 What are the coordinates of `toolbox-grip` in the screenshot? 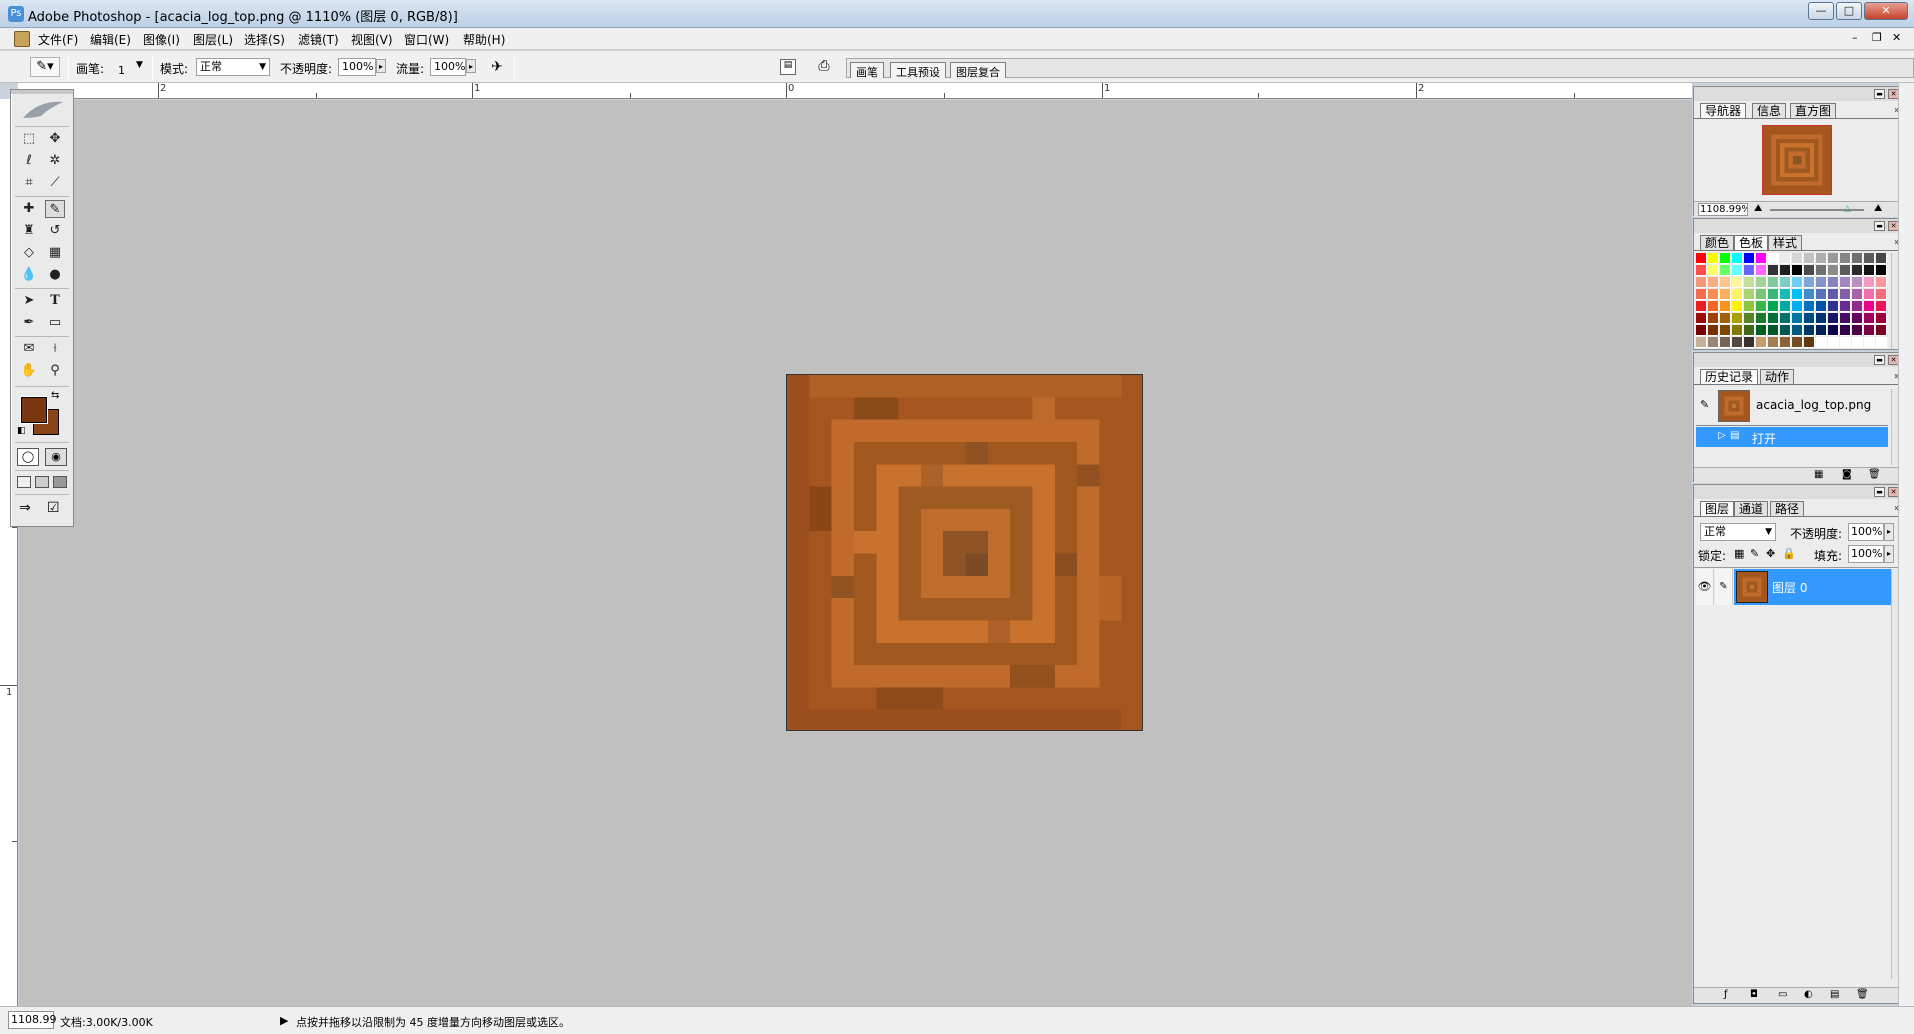 It's located at (42, 92).